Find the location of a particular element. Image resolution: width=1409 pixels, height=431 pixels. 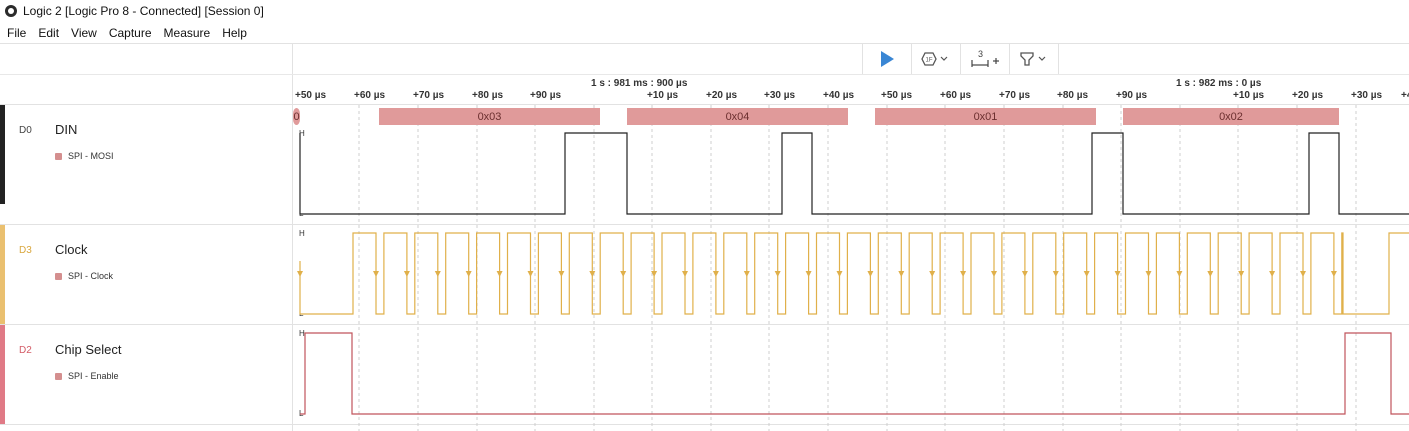

time-major-label: 1 s : 981 ms : 900 µs is located at coordinates (639, 83).